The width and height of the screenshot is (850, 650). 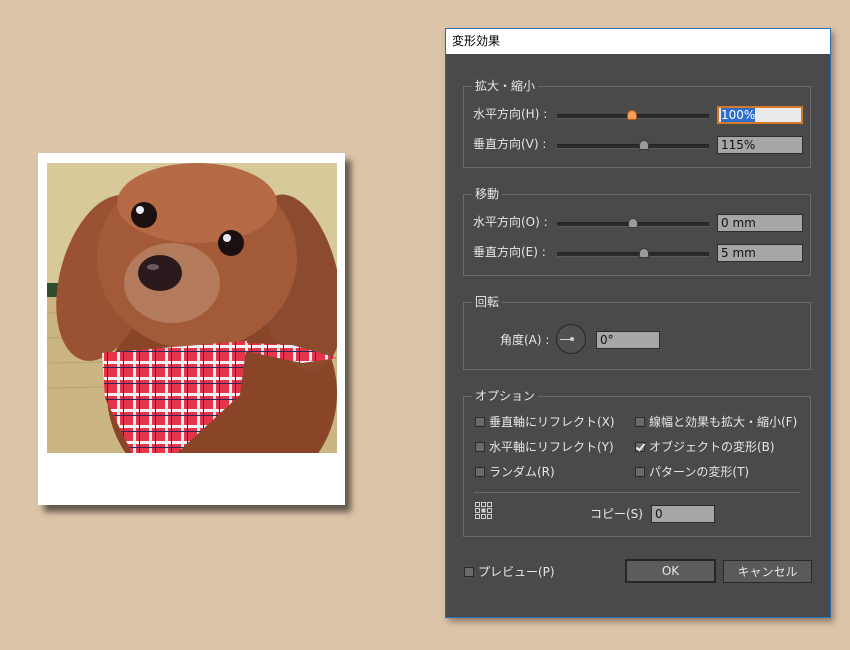 What do you see at coordinates (637, 231) in the screenshot?
I see `move-group: 移動 水平方向(O) : 0 mm 垂直方向(E) : 5 mm` at bounding box center [637, 231].